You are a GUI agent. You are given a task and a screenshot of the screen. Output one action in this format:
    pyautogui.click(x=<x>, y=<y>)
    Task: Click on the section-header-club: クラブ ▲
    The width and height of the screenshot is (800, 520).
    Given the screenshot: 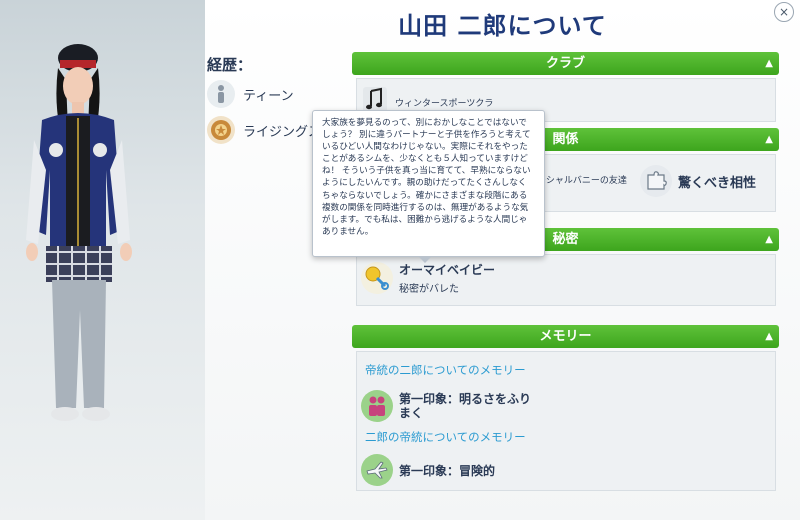 What is the action you would take?
    pyautogui.click(x=565, y=63)
    